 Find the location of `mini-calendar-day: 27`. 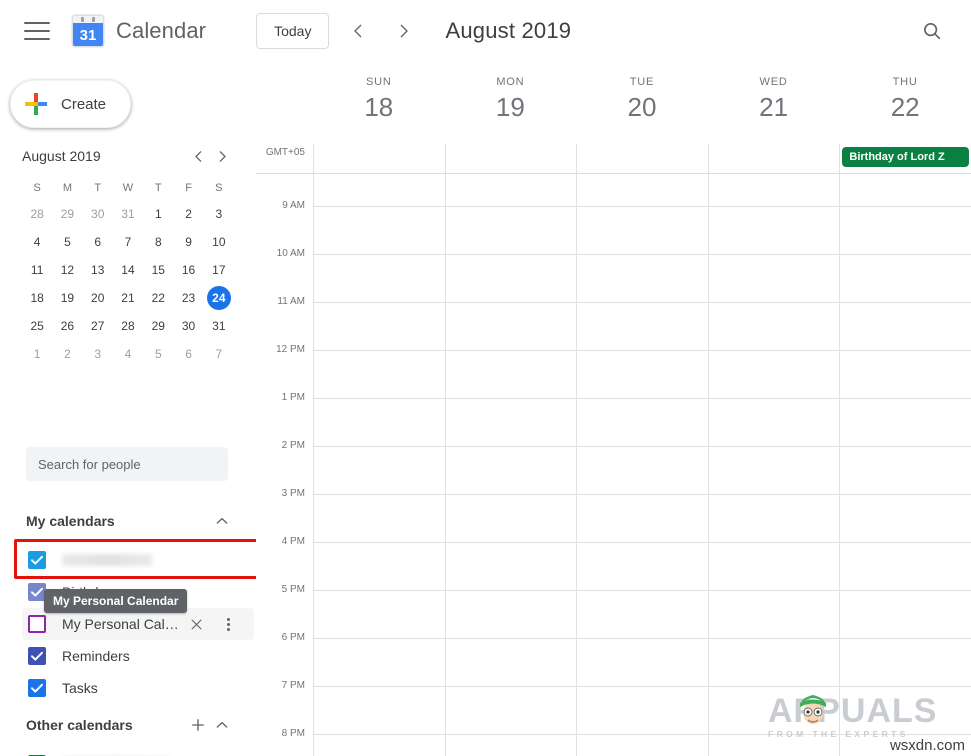

mini-calendar-day: 27 is located at coordinates (98, 326).